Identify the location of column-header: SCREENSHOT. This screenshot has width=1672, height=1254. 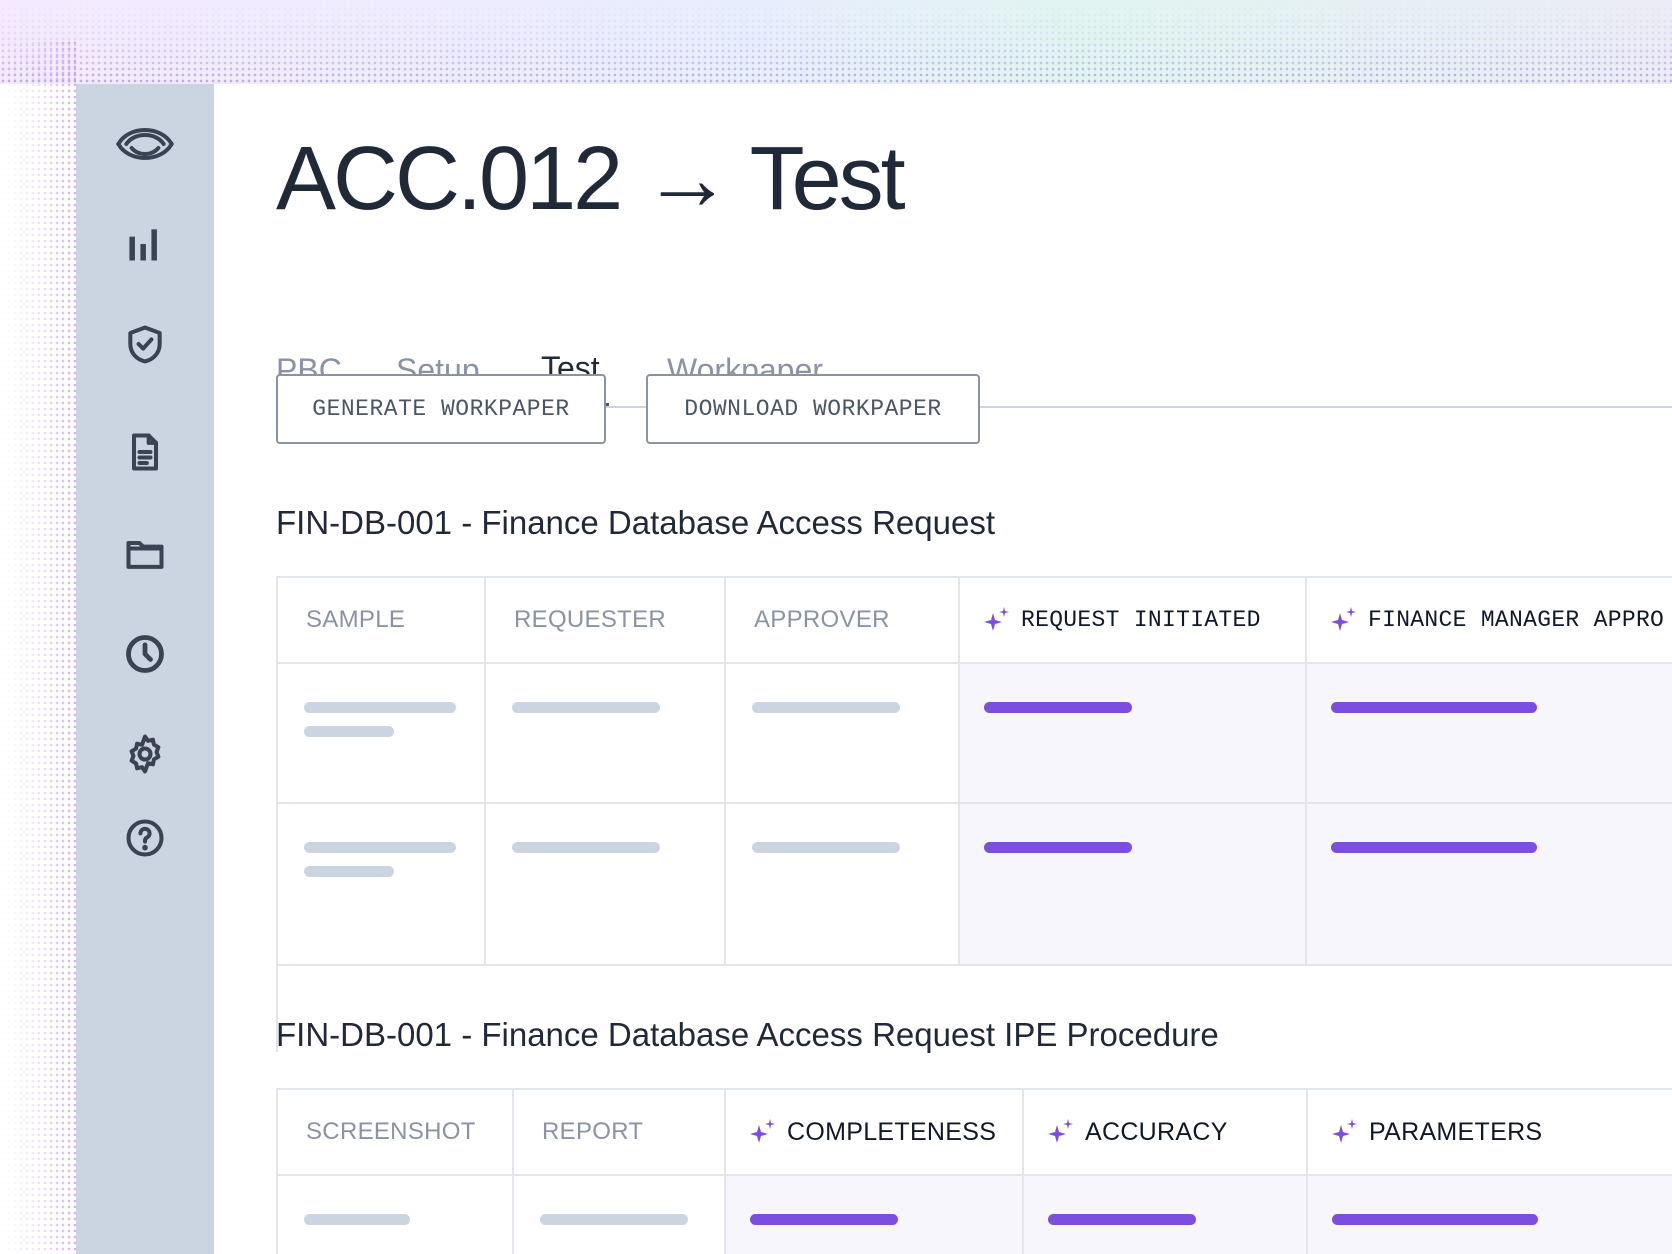
(396, 1133).